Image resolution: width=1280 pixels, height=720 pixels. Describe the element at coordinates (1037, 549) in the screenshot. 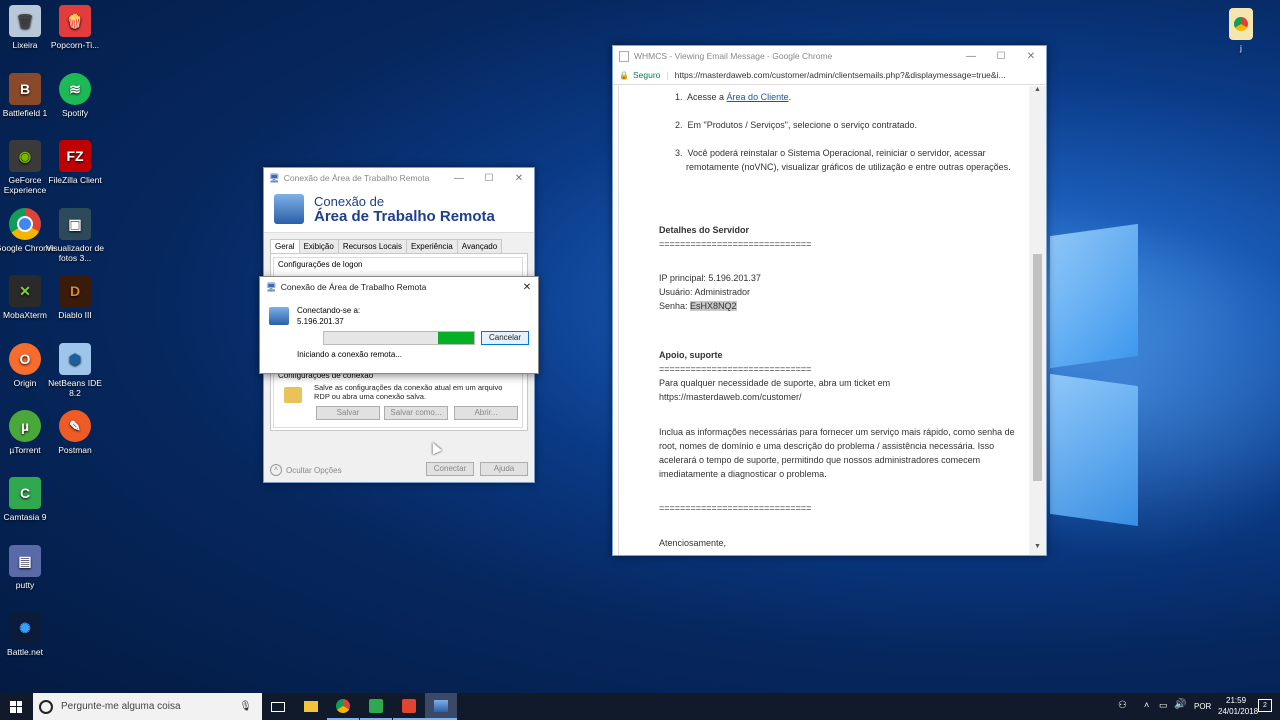

I see `scroll-down-icon: ▼` at that location.